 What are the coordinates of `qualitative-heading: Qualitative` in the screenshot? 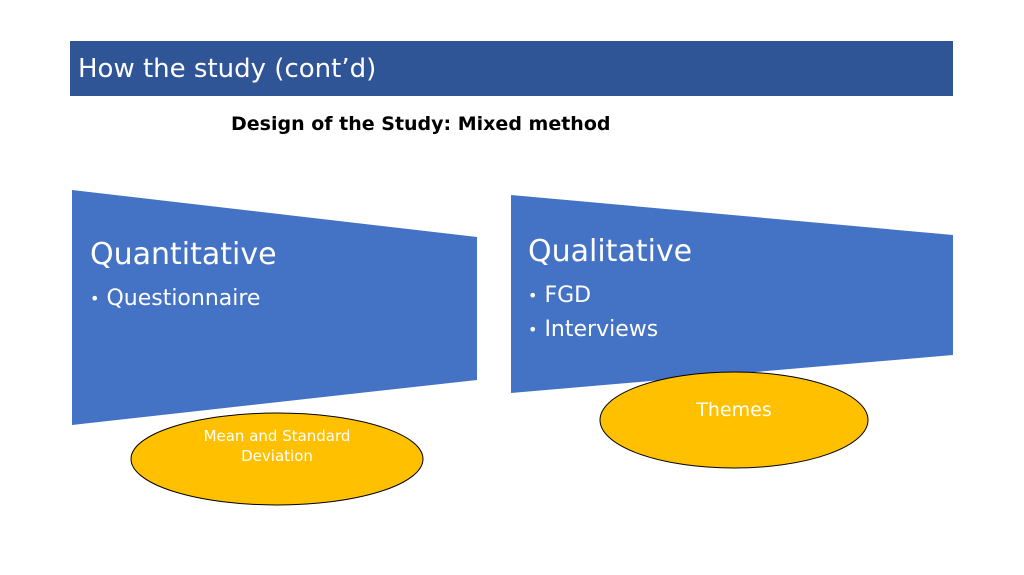 It's located at (610, 251).